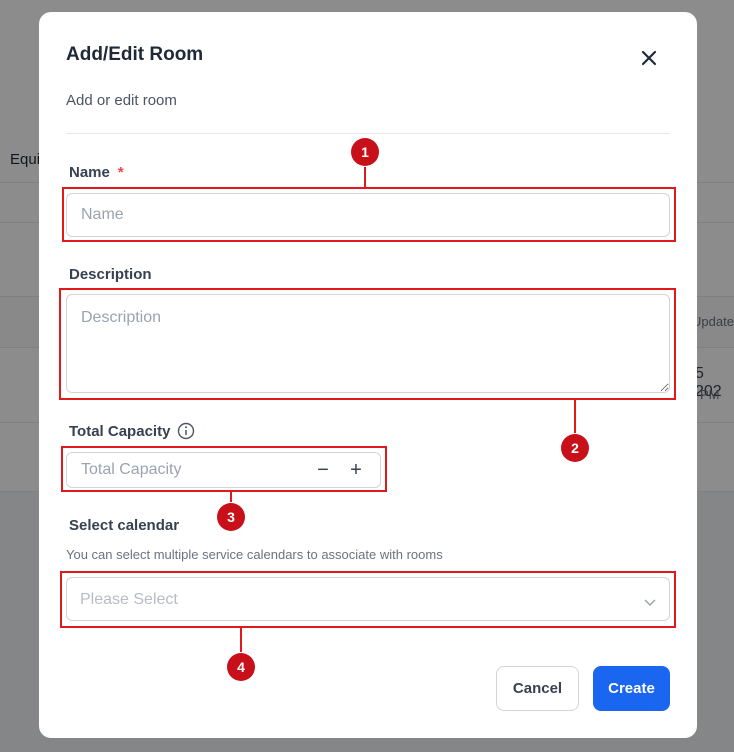  I want to click on annotation-badge-3: 3, so click(231, 517).